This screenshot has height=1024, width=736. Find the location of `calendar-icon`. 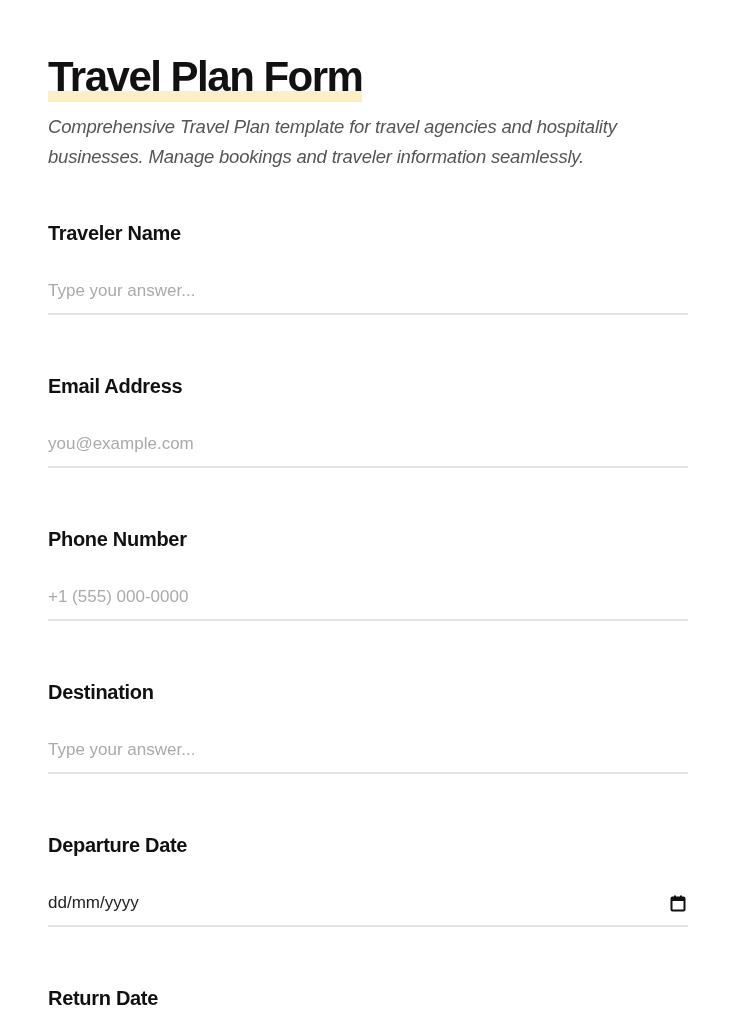

calendar-icon is located at coordinates (678, 903).